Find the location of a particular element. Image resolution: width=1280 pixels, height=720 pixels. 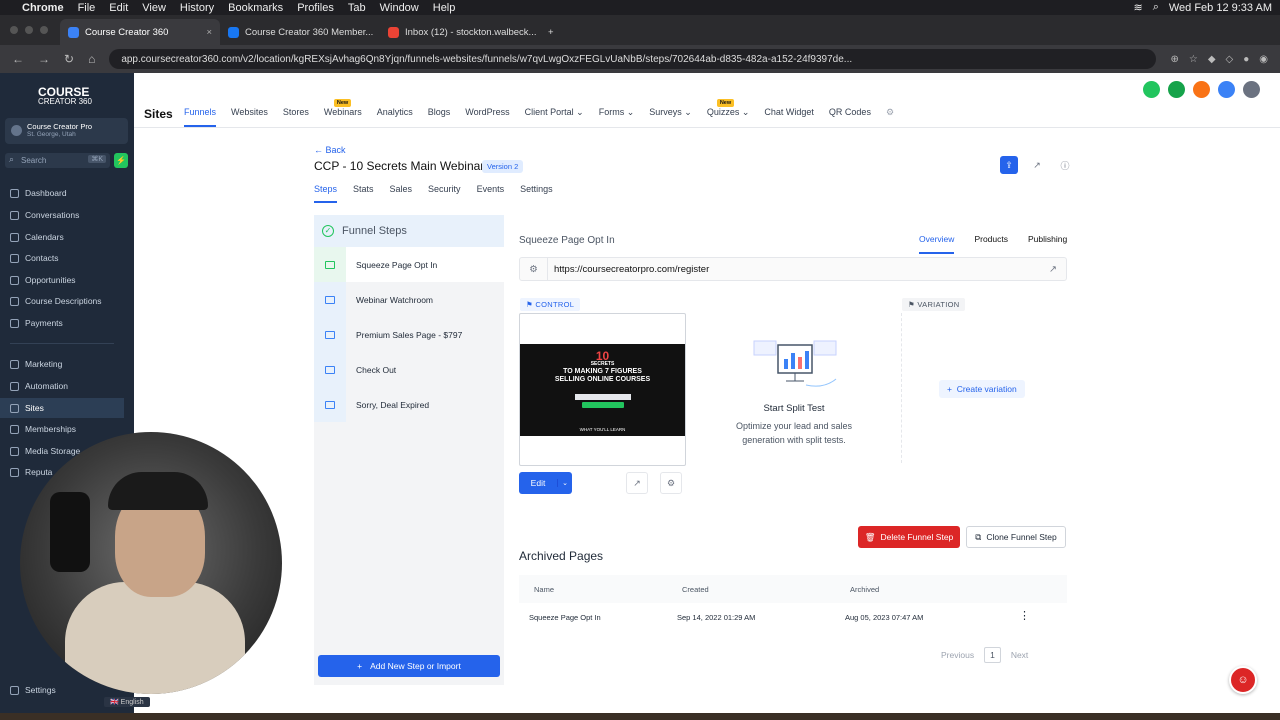

profile-avatar: ◉ is located at coordinates (1263, 59).